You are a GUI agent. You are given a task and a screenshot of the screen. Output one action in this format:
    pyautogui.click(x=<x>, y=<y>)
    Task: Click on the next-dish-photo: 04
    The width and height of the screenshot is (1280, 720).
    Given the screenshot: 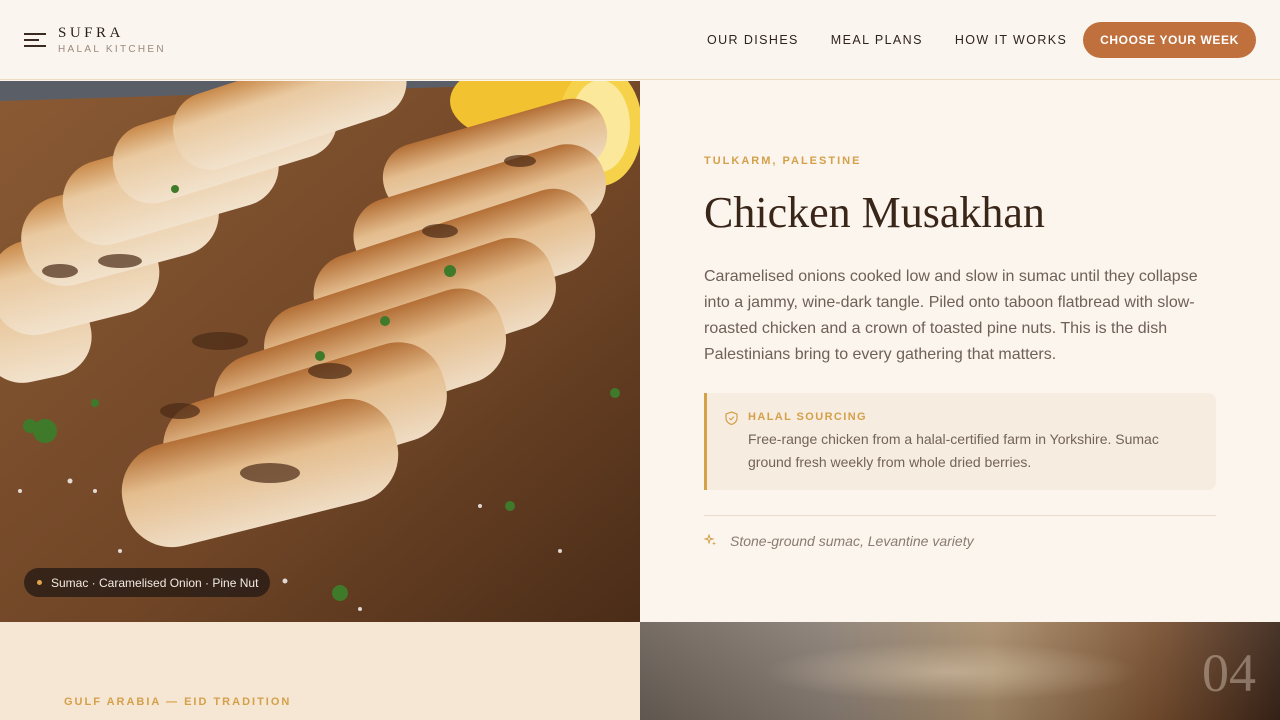 What is the action you would take?
    pyautogui.click(x=960, y=671)
    